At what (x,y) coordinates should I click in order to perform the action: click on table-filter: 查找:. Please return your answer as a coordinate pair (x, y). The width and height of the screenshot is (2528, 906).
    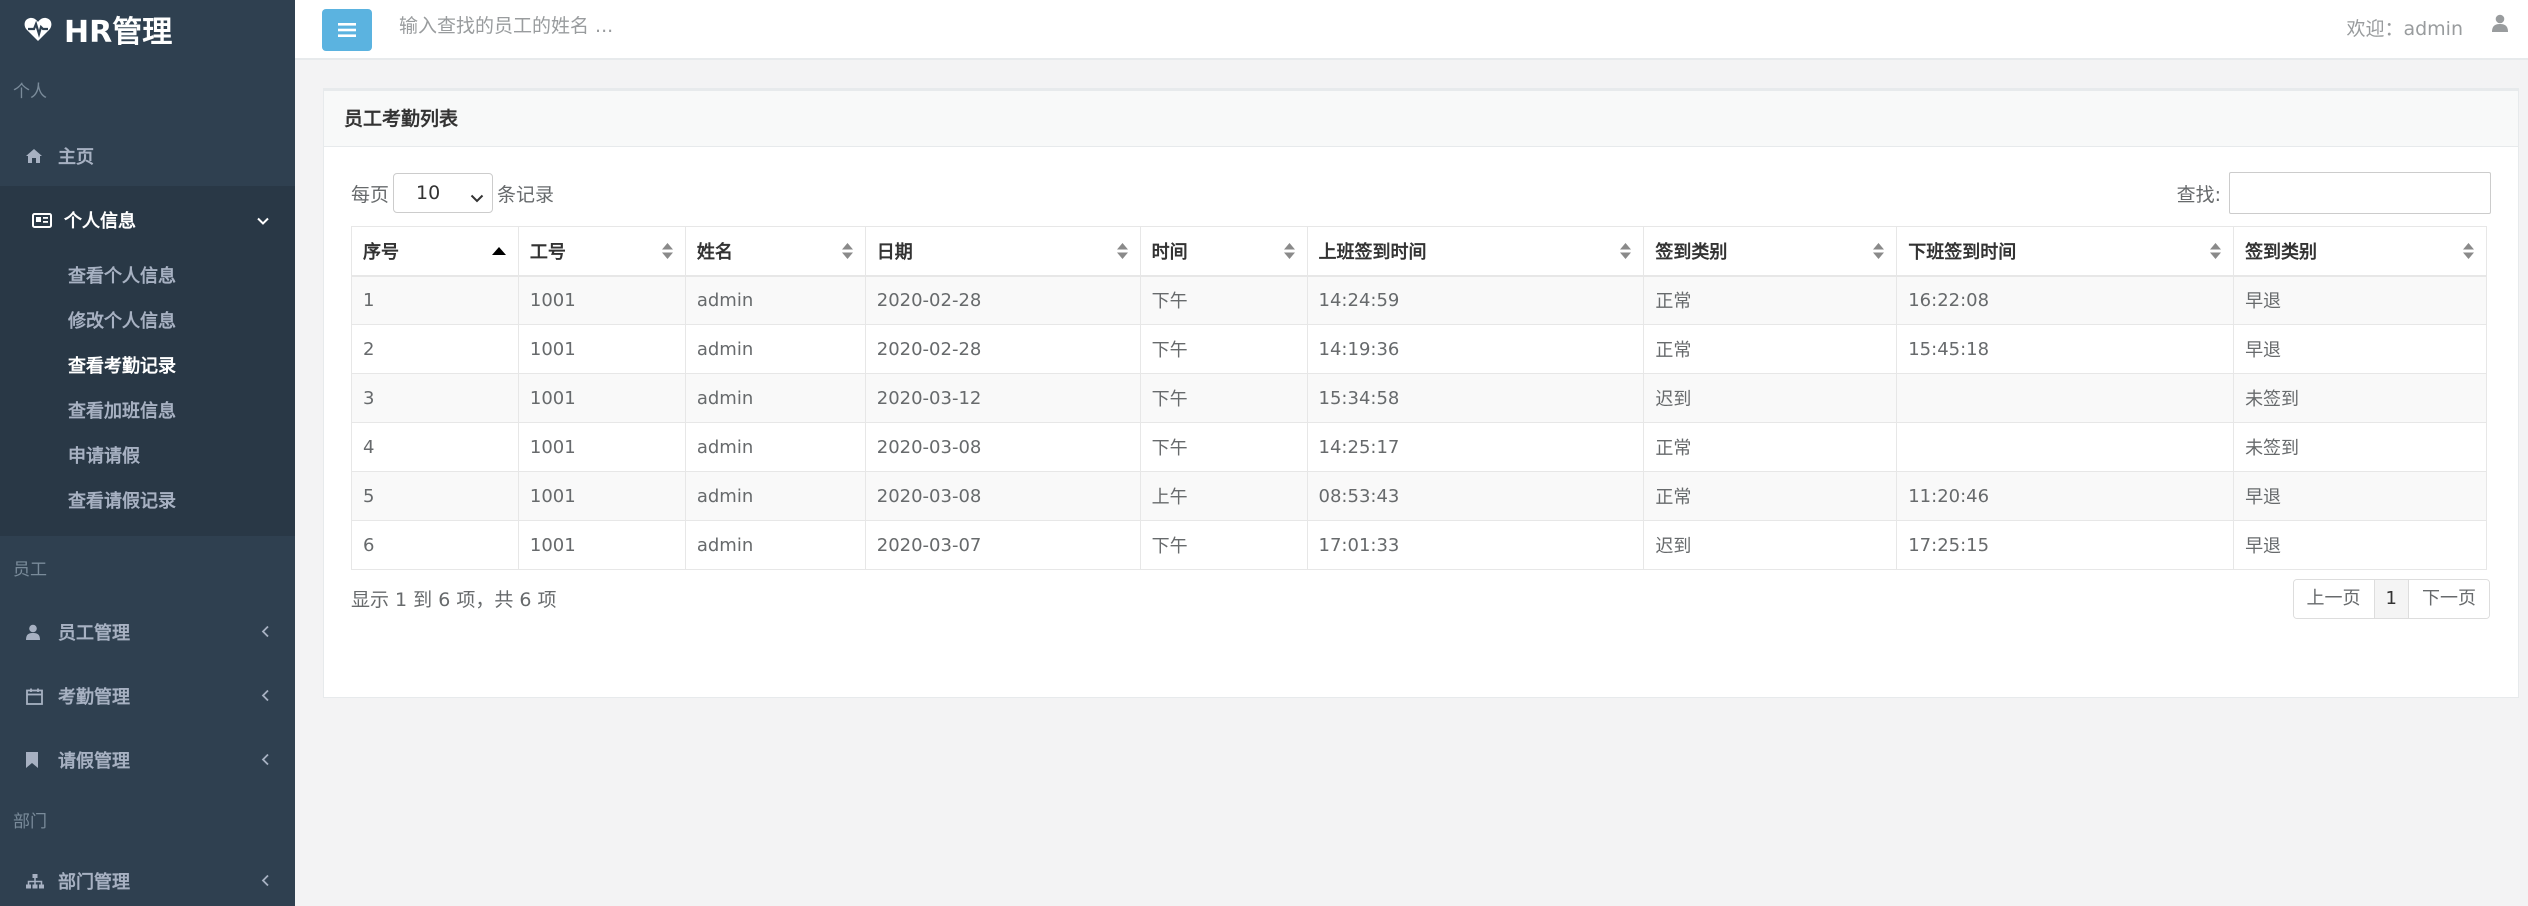
    Looking at the image, I should click on (2334, 193).